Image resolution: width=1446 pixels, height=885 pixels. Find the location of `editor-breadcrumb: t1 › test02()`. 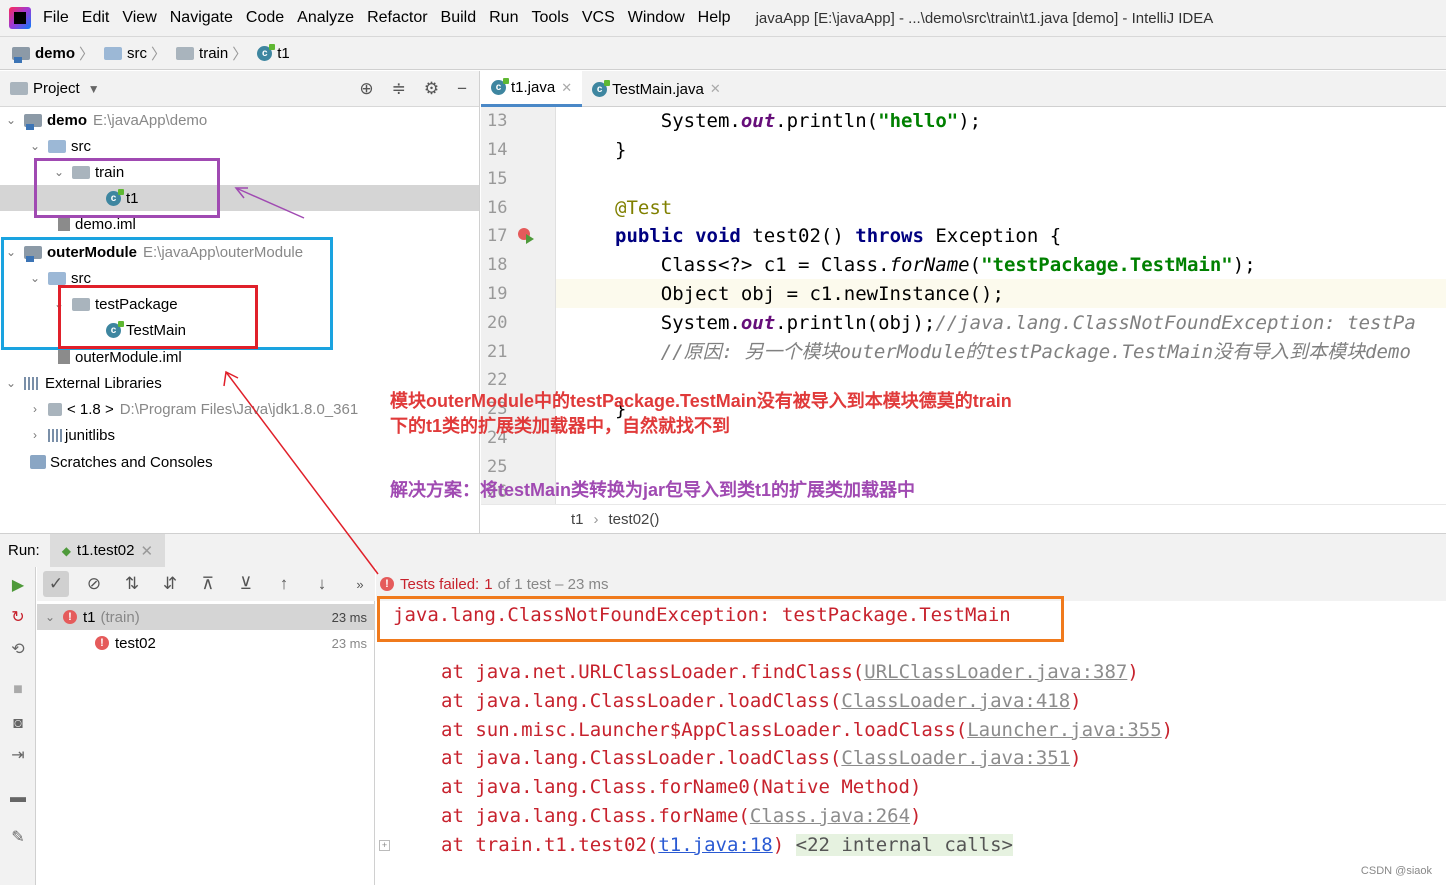

editor-breadcrumb: t1 › test02() is located at coordinates (963, 518).